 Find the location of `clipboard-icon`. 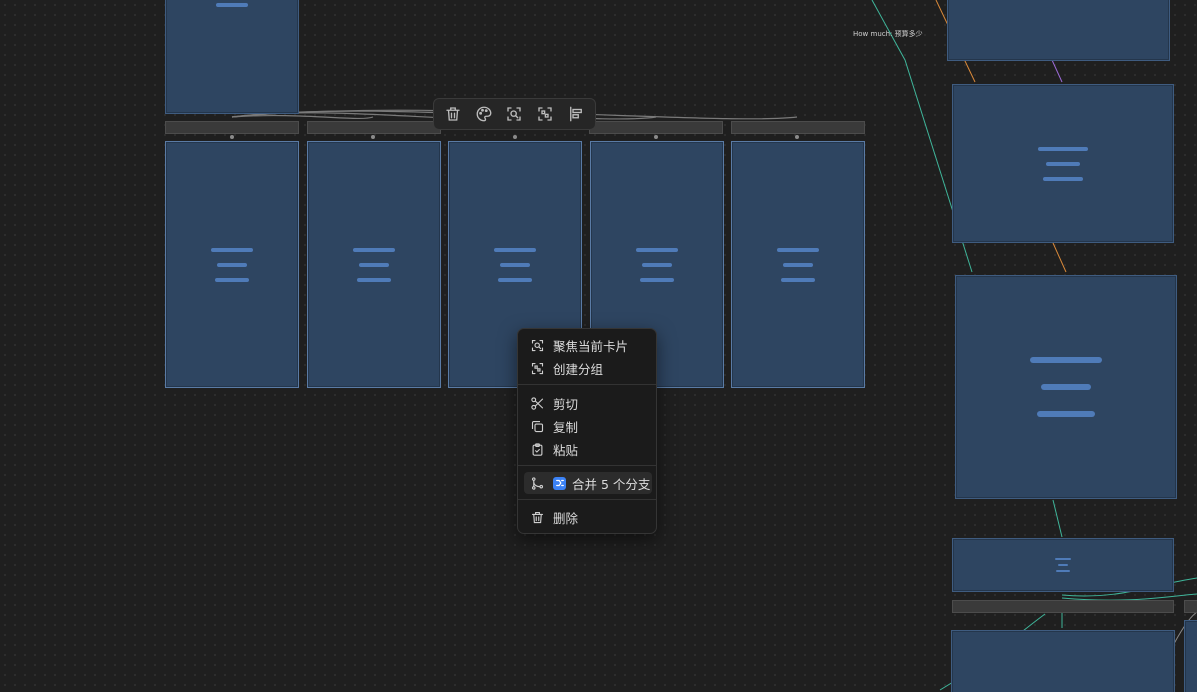

clipboard-icon is located at coordinates (537, 449).